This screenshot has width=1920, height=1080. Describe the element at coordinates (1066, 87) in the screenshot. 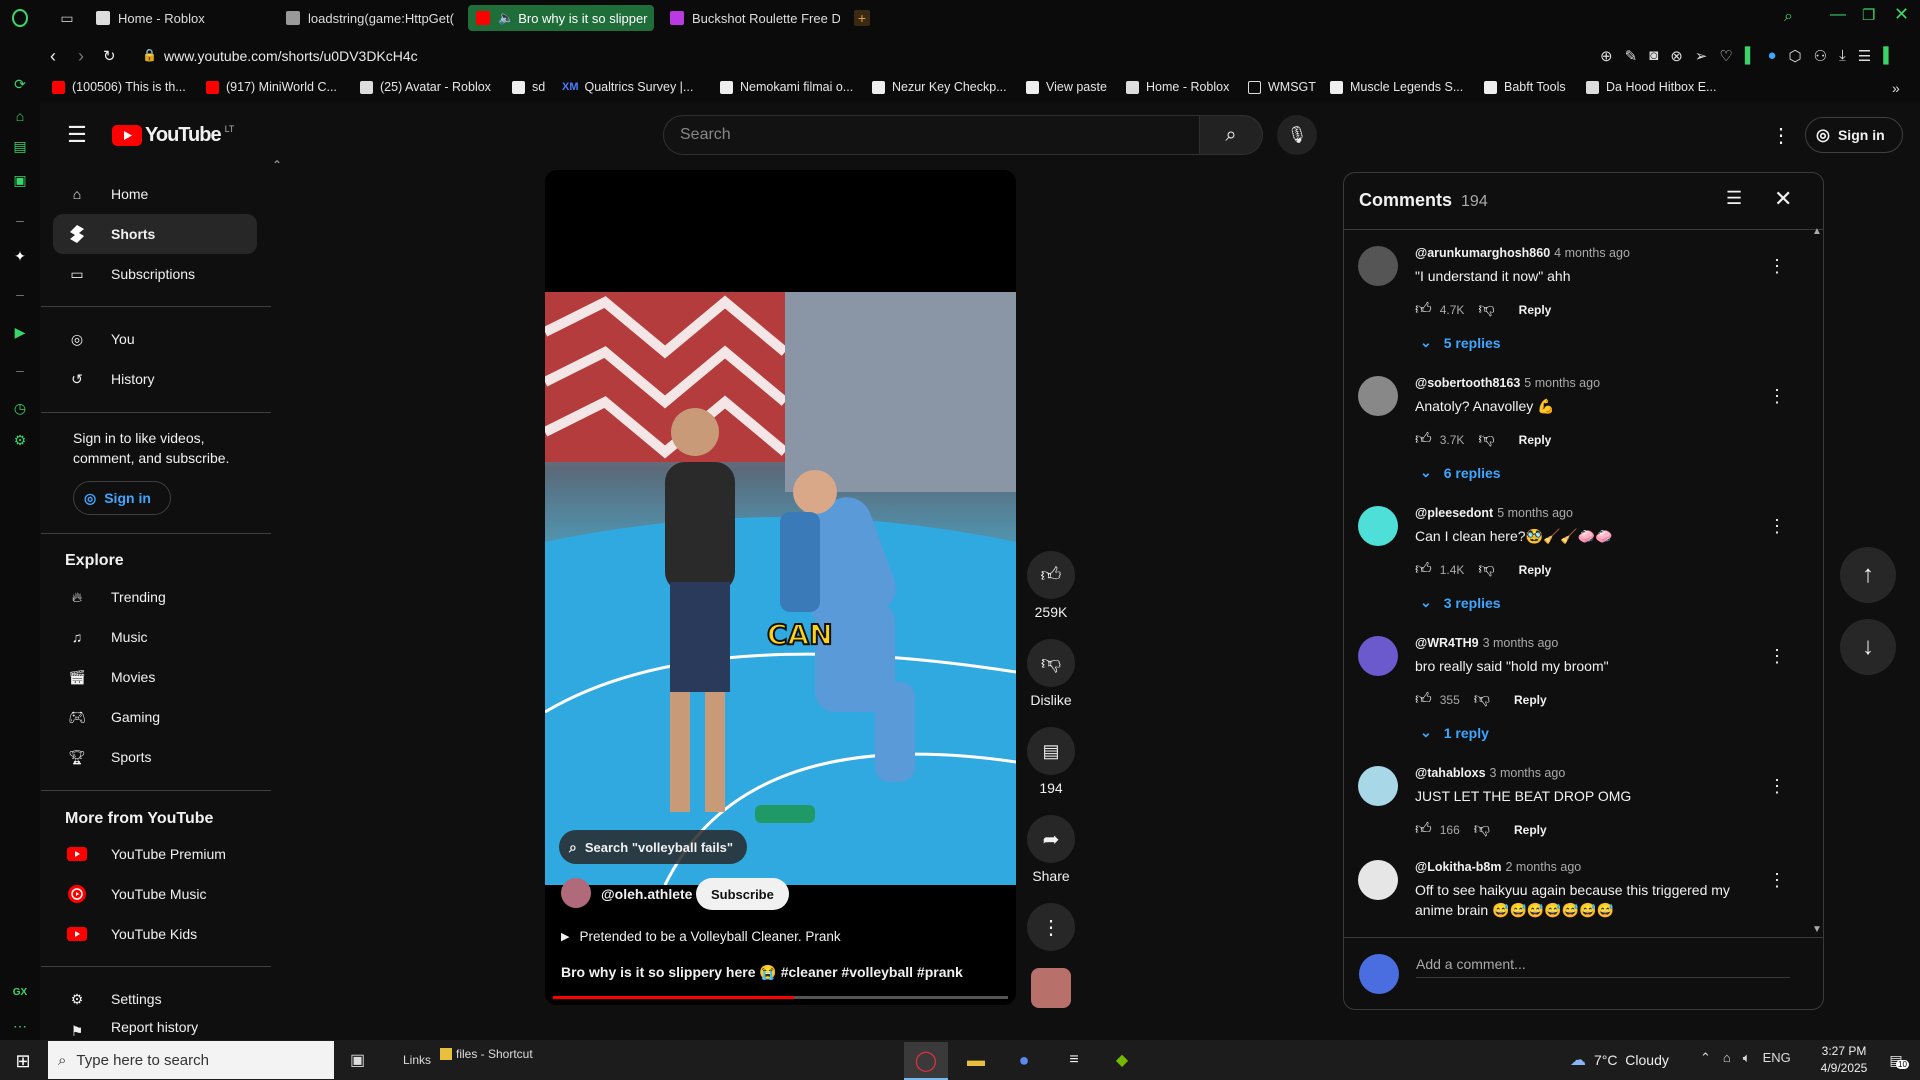

I see `bookmark-item: View paste` at that location.